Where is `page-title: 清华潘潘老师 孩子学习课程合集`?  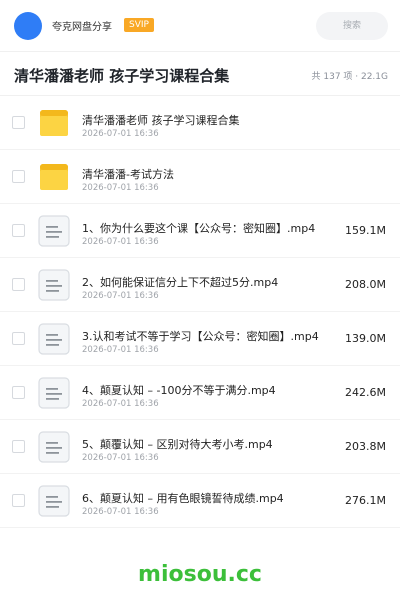 page-title: 清华潘潘老师 孩子学习课程合集 is located at coordinates (122, 76).